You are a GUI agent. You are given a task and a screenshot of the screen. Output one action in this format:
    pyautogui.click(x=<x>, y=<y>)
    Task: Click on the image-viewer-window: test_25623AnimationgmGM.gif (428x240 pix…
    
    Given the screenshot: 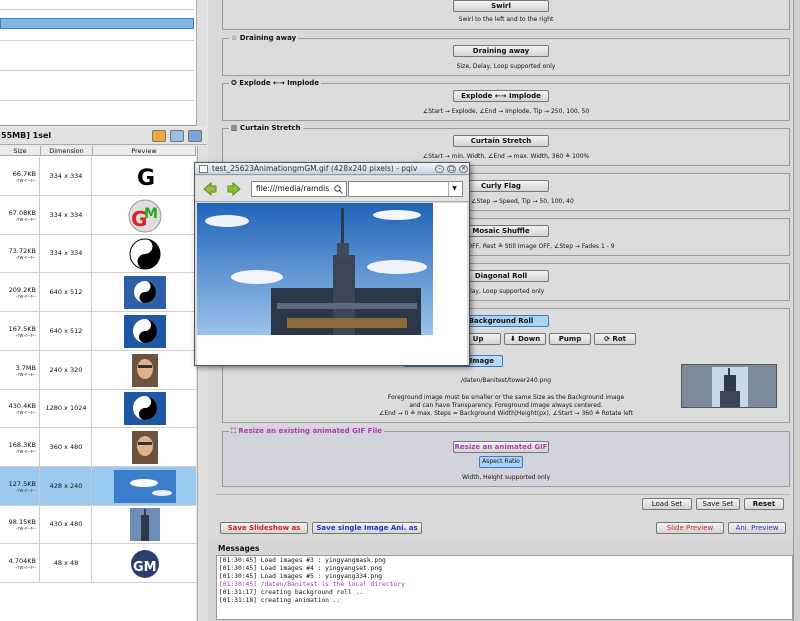 What is the action you would take?
    pyautogui.click(x=332, y=264)
    